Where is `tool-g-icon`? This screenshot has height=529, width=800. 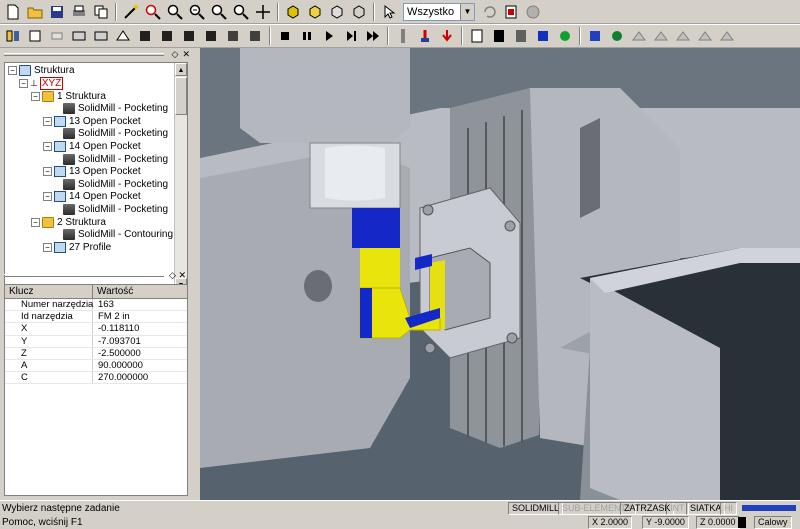
tool-g-icon is located at coordinates (145, 36).